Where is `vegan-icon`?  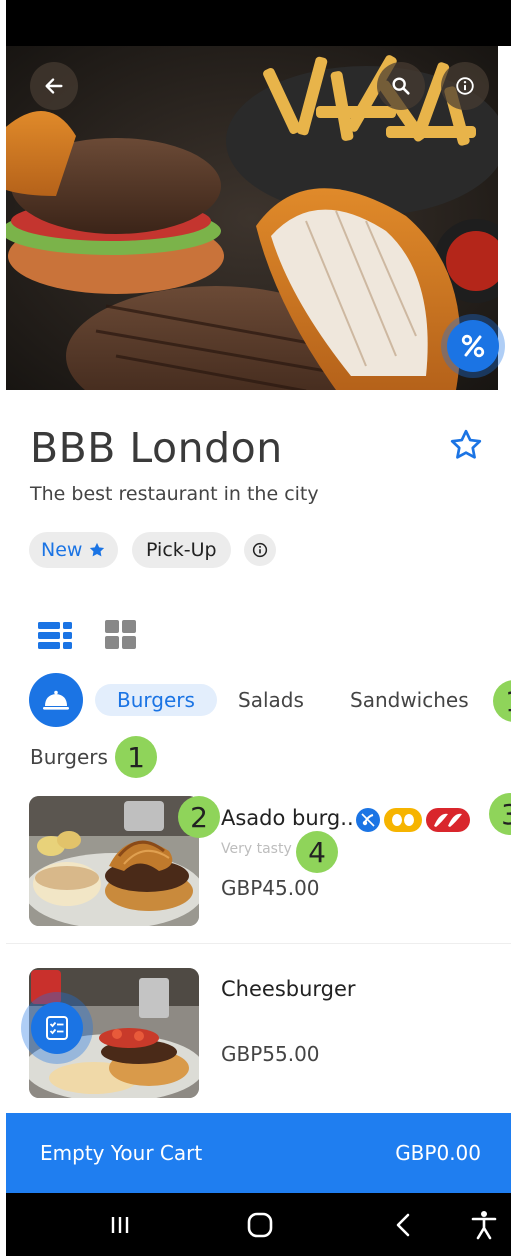
vegan-icon is located at coordinates (368, 820).